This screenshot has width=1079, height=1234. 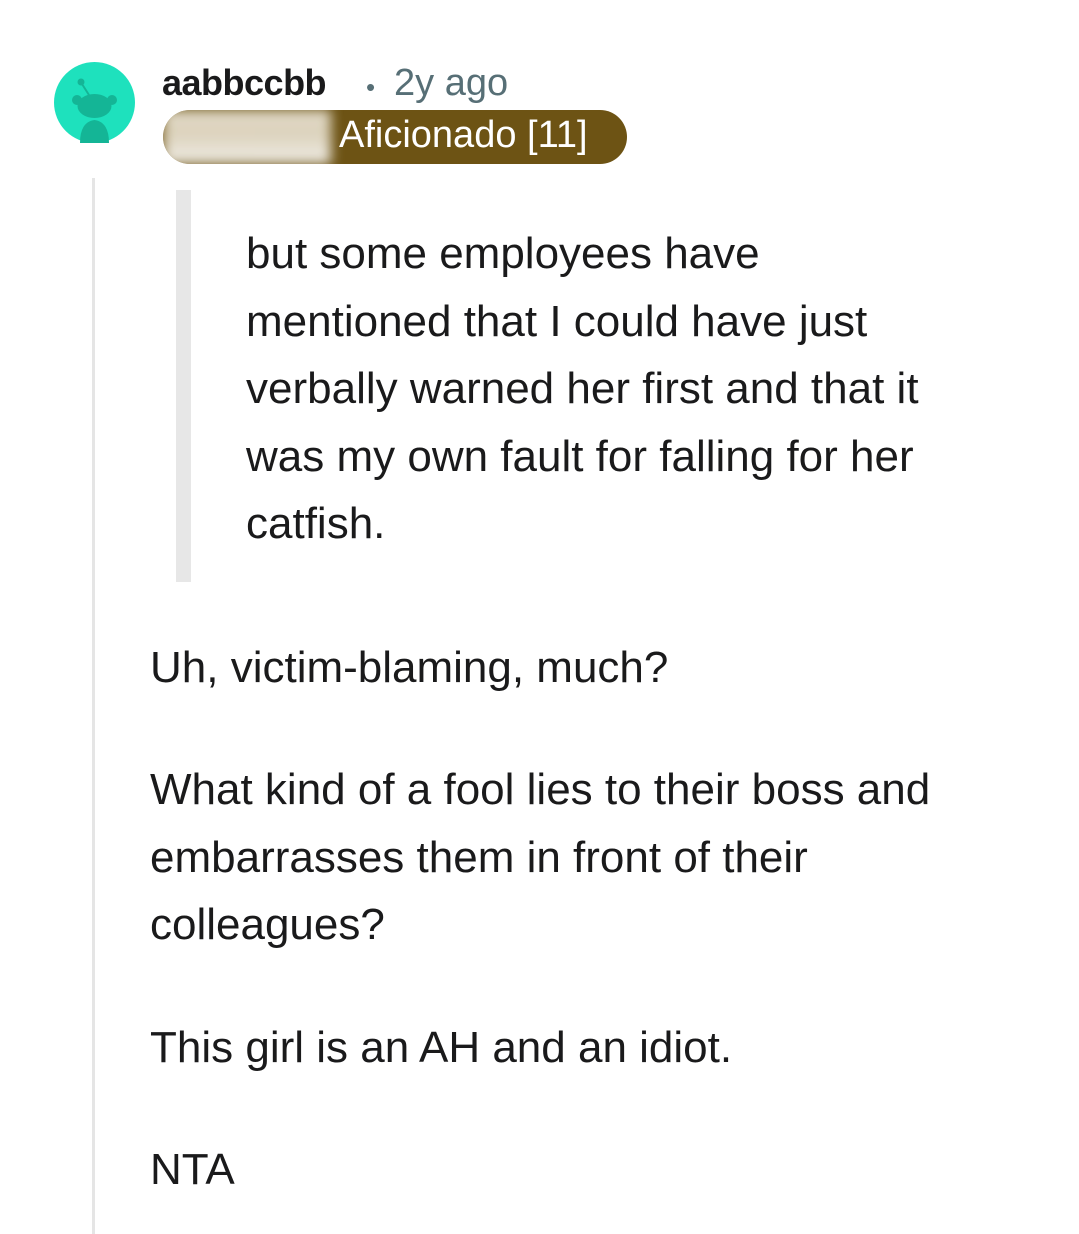 I want to click on comment-paragraph: Uh, victim-blaming, much?, so click(x=409, y=667).